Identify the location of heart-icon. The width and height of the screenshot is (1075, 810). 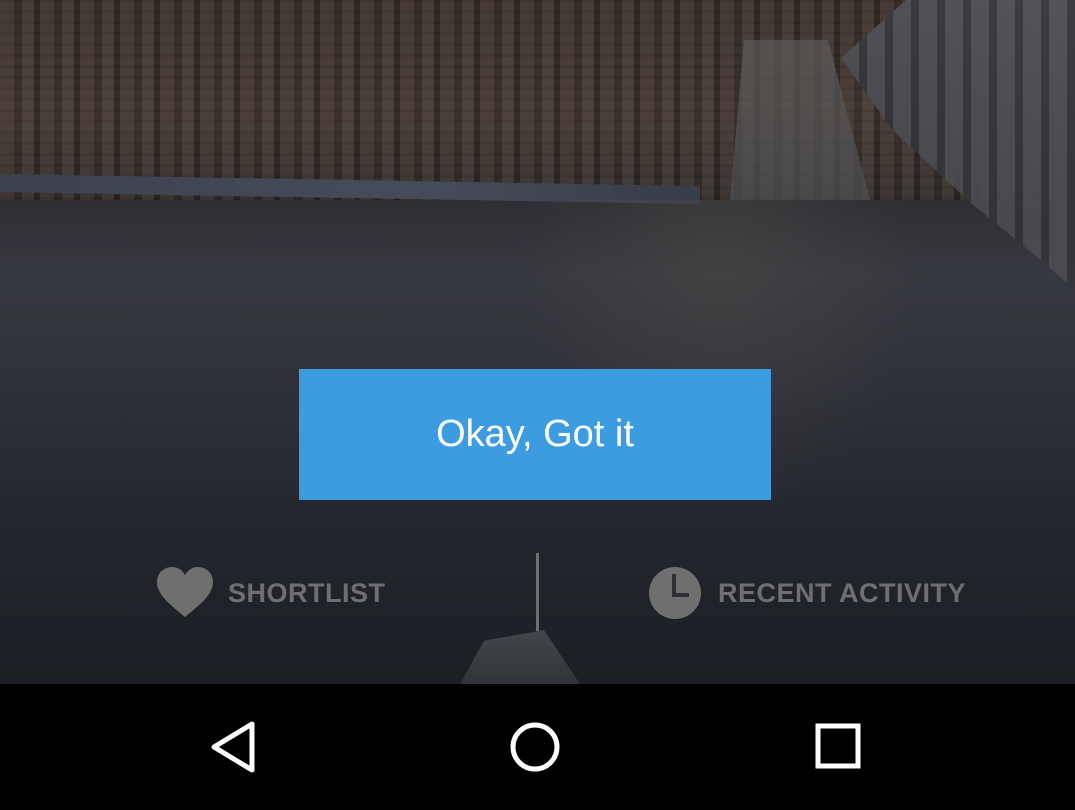
(185, 593).